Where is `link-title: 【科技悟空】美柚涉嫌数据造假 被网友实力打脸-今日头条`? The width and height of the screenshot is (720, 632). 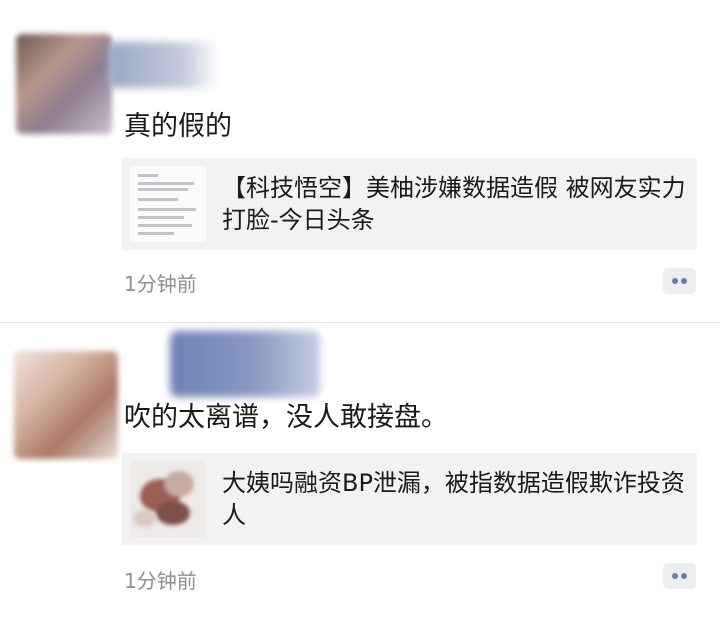 link-title: 【科技悟空】美柚涉嫌数据造假 被网友实力打脸-今日头条 is located at coordinates (454, 204).